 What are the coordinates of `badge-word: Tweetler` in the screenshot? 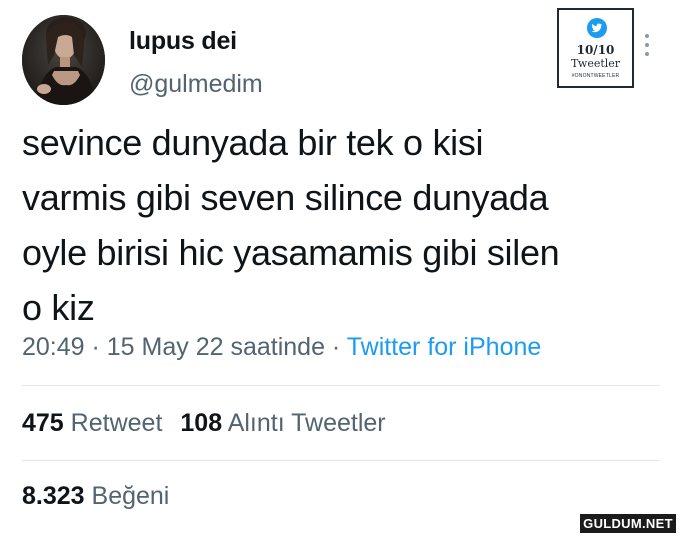 It's located at (595, 63).